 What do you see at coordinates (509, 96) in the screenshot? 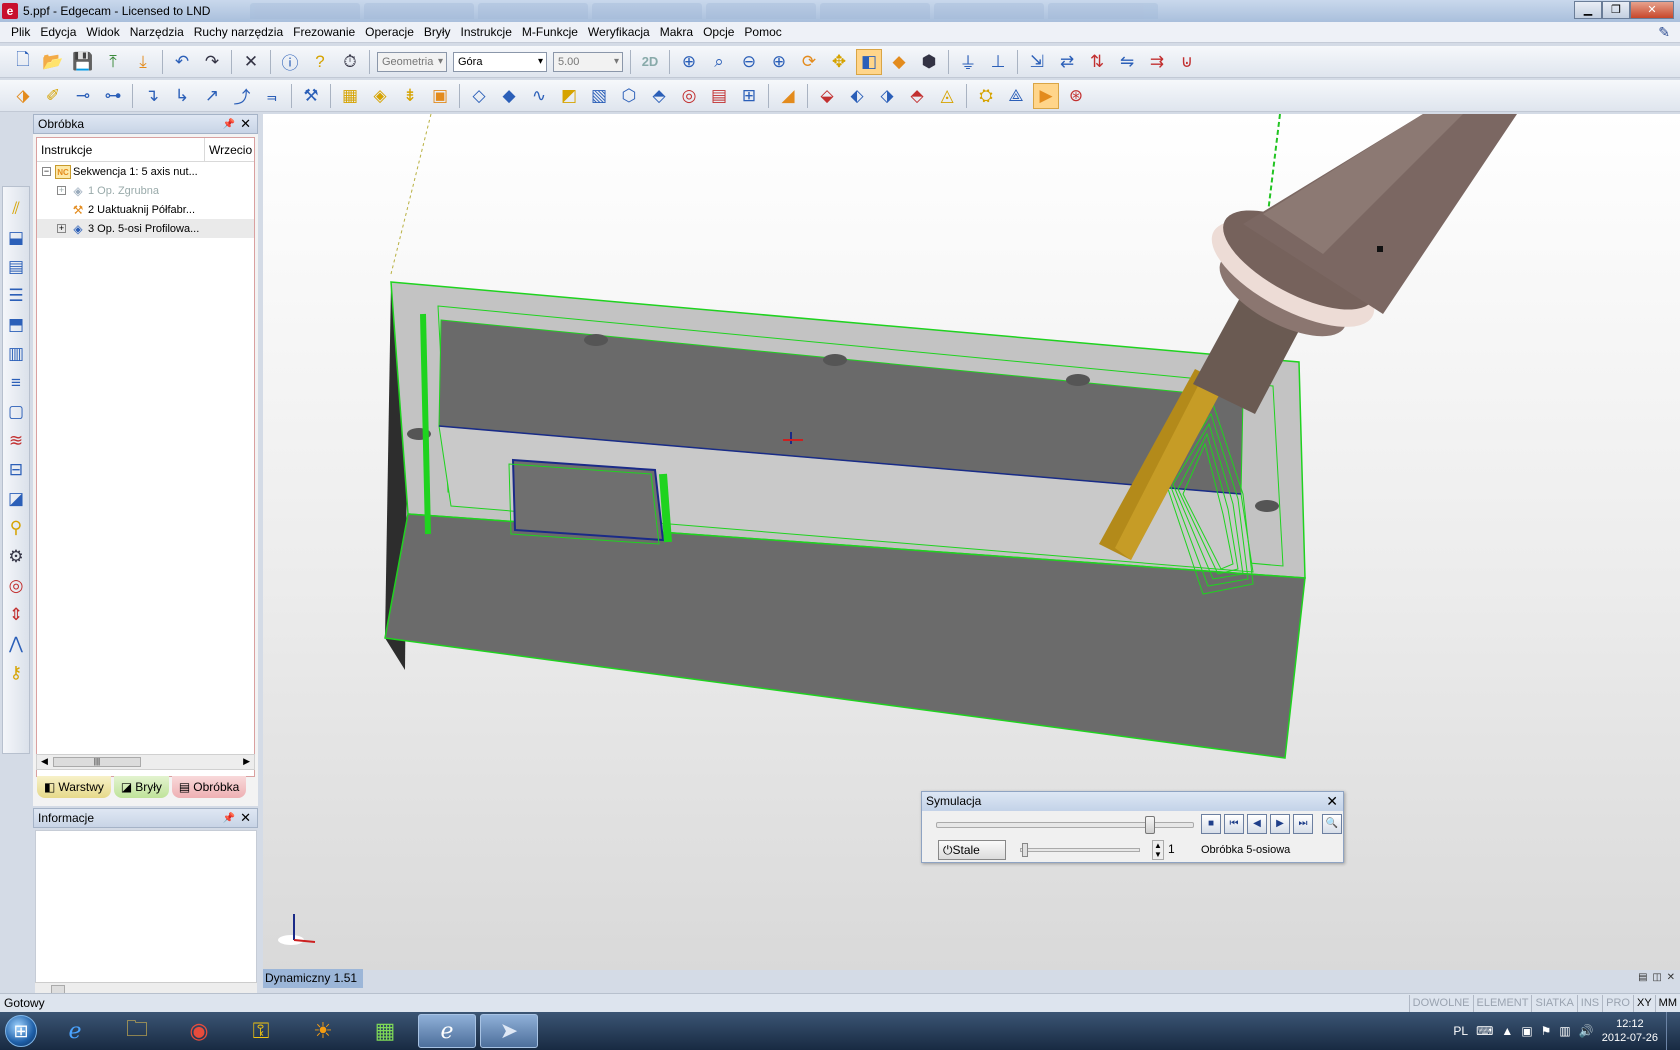
I see `operation-2-icon: ◆` at bounding box center [509, 96].